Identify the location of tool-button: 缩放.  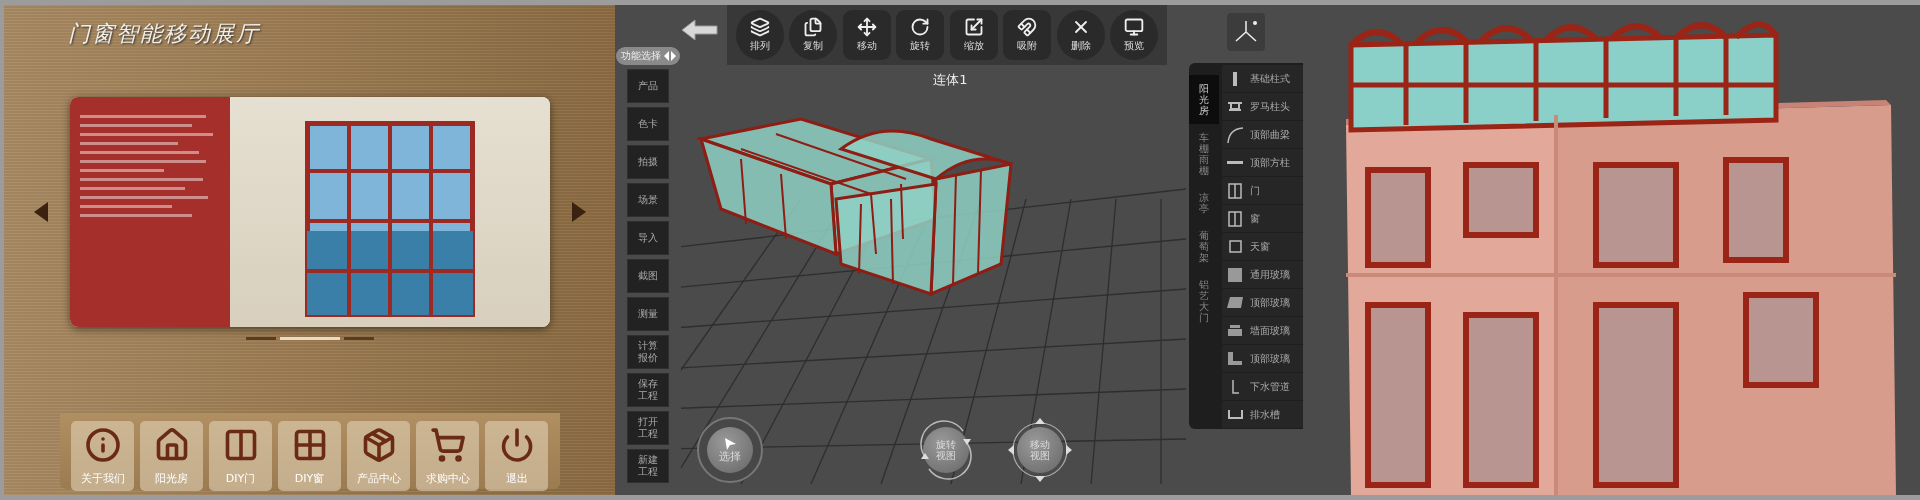
(973, 35).